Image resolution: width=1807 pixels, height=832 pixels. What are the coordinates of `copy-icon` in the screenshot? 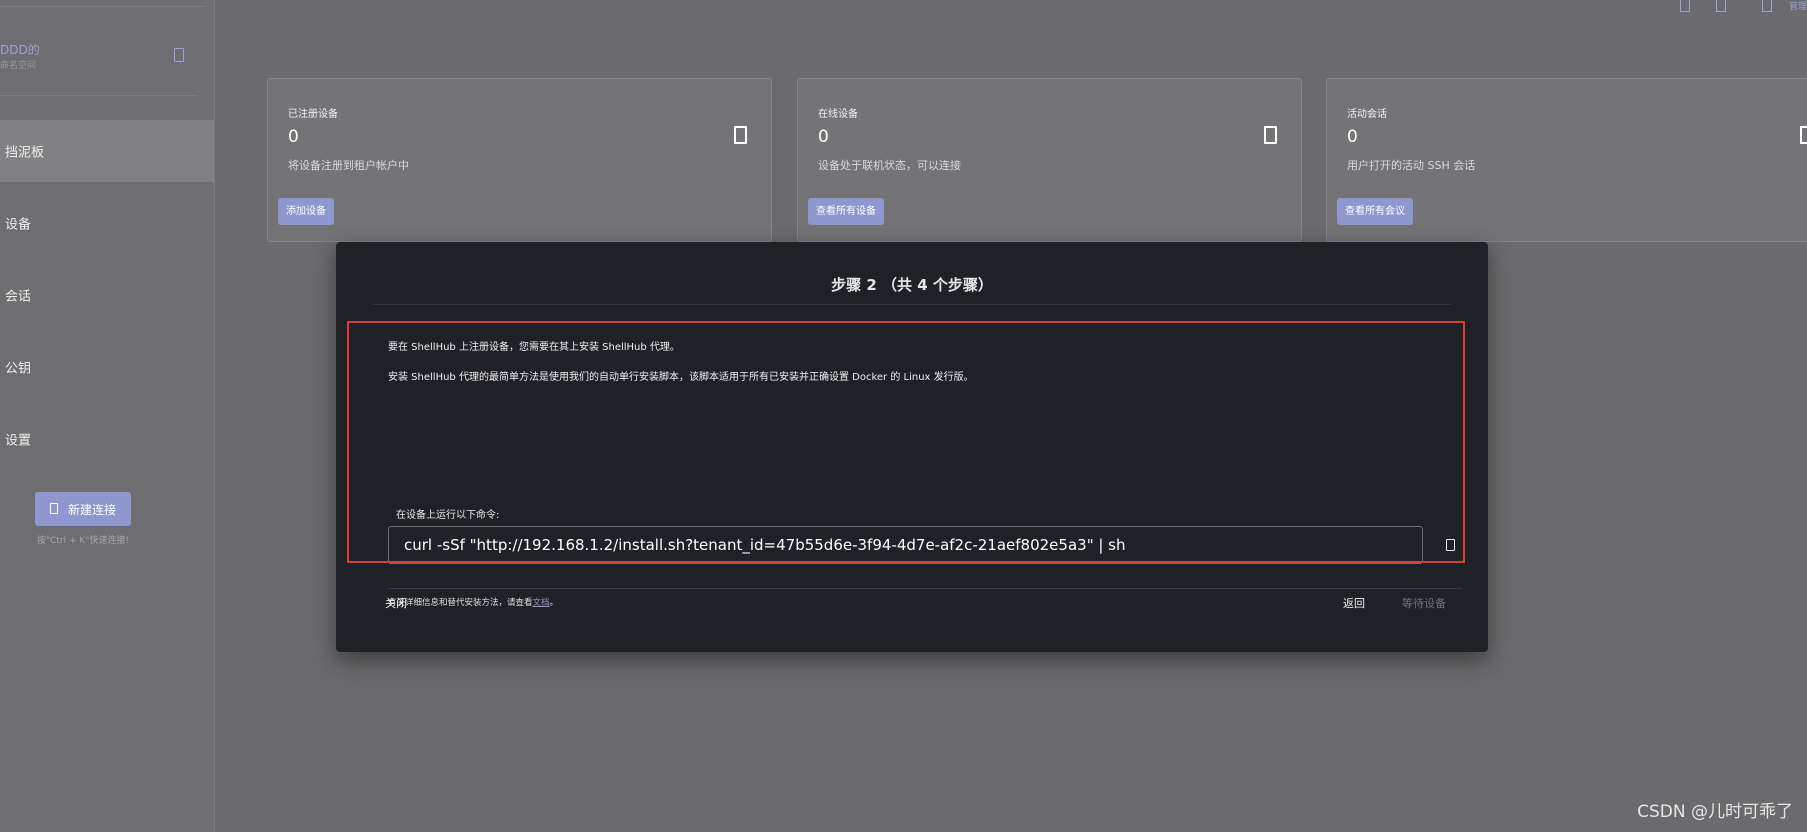 It's located at (1450, 545).